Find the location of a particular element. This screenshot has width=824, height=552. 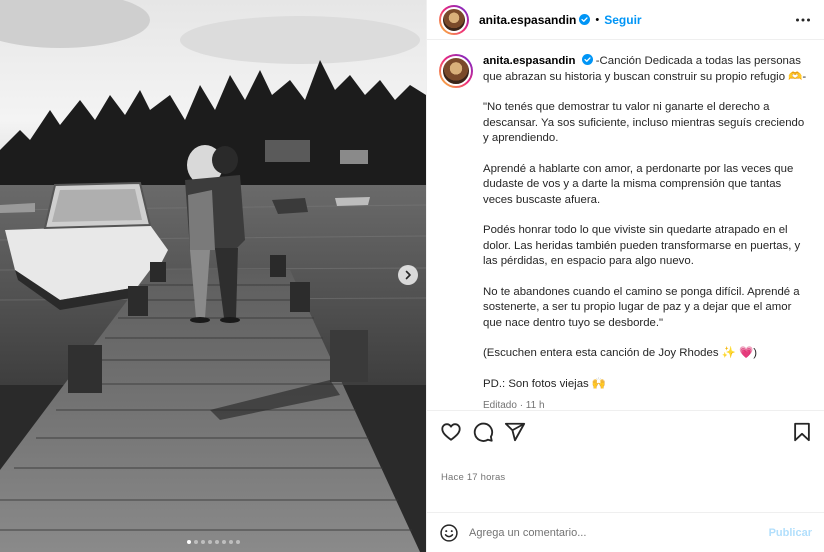

more-horizontal-icon is located at coordinates (803, 19).